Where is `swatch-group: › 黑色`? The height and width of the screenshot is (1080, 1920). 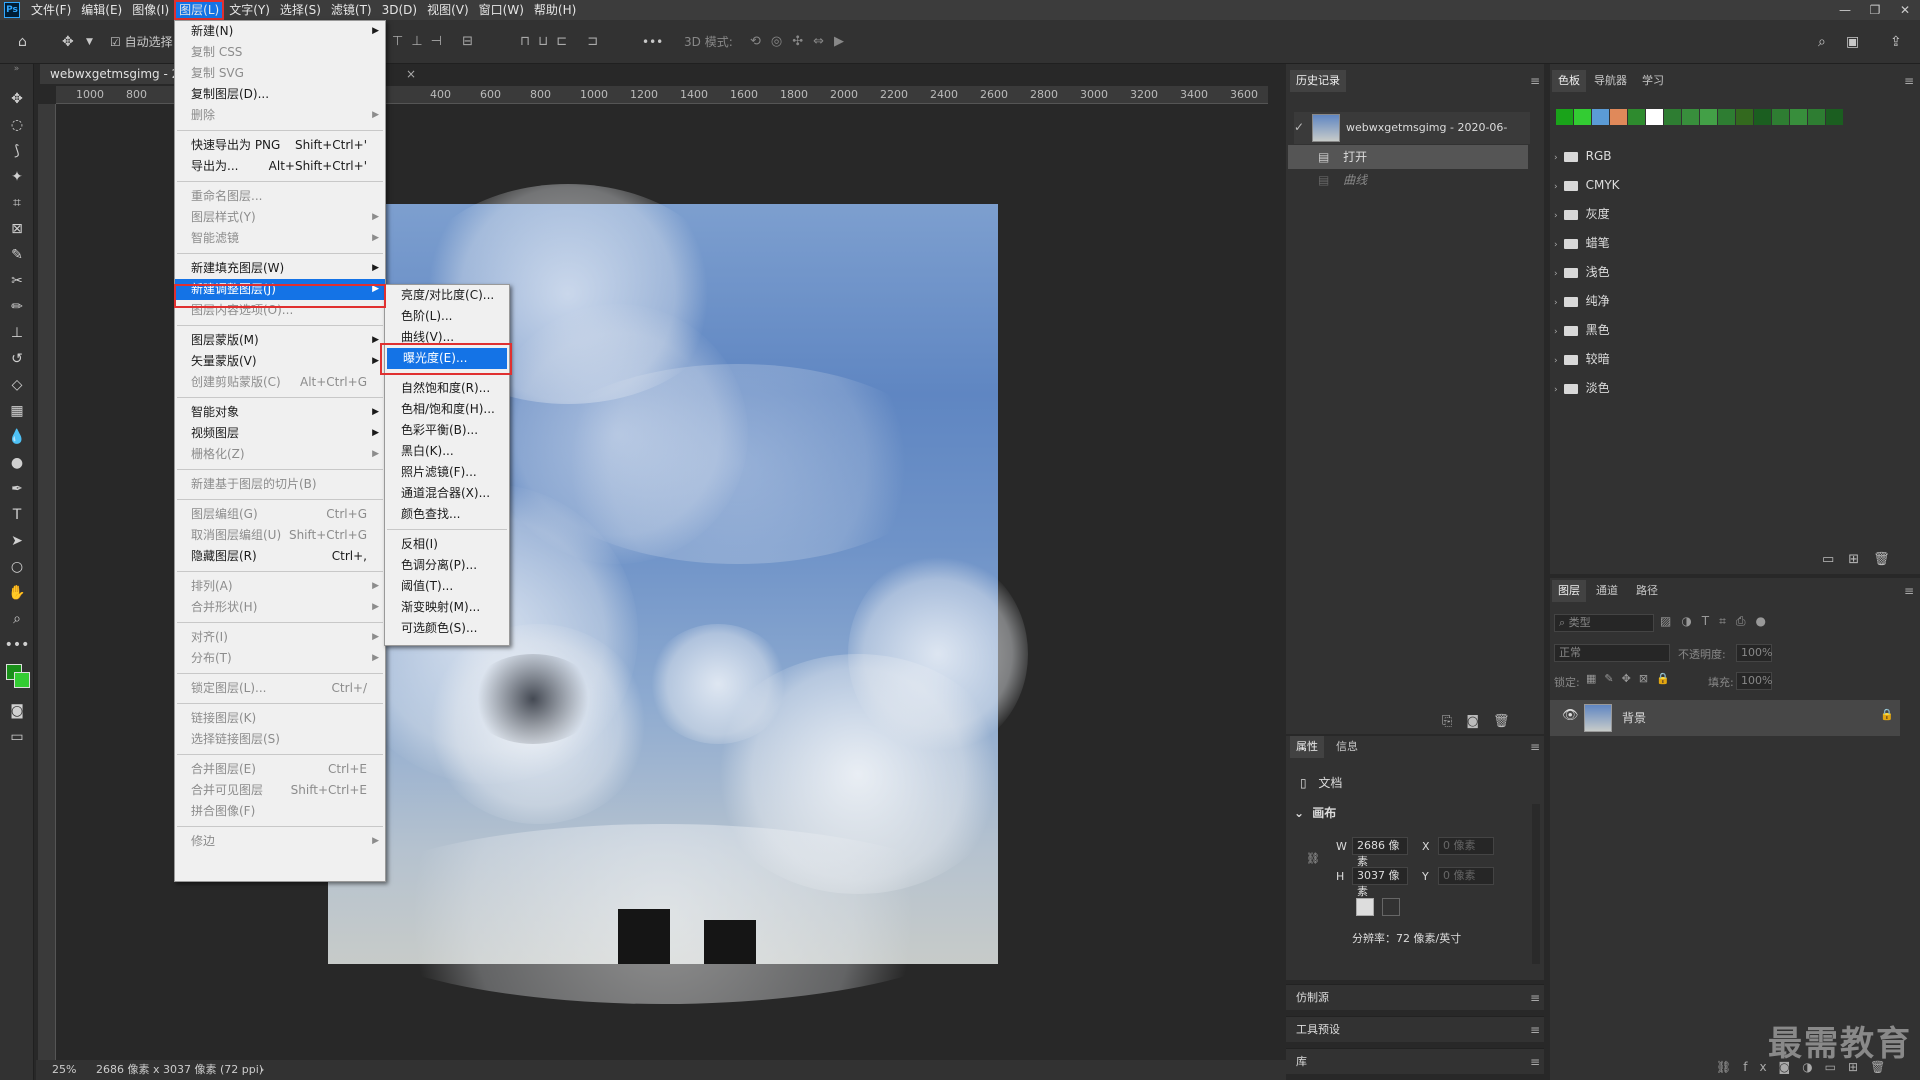
swatch-group: › 黑色 is located at coordinates (1734, 330).